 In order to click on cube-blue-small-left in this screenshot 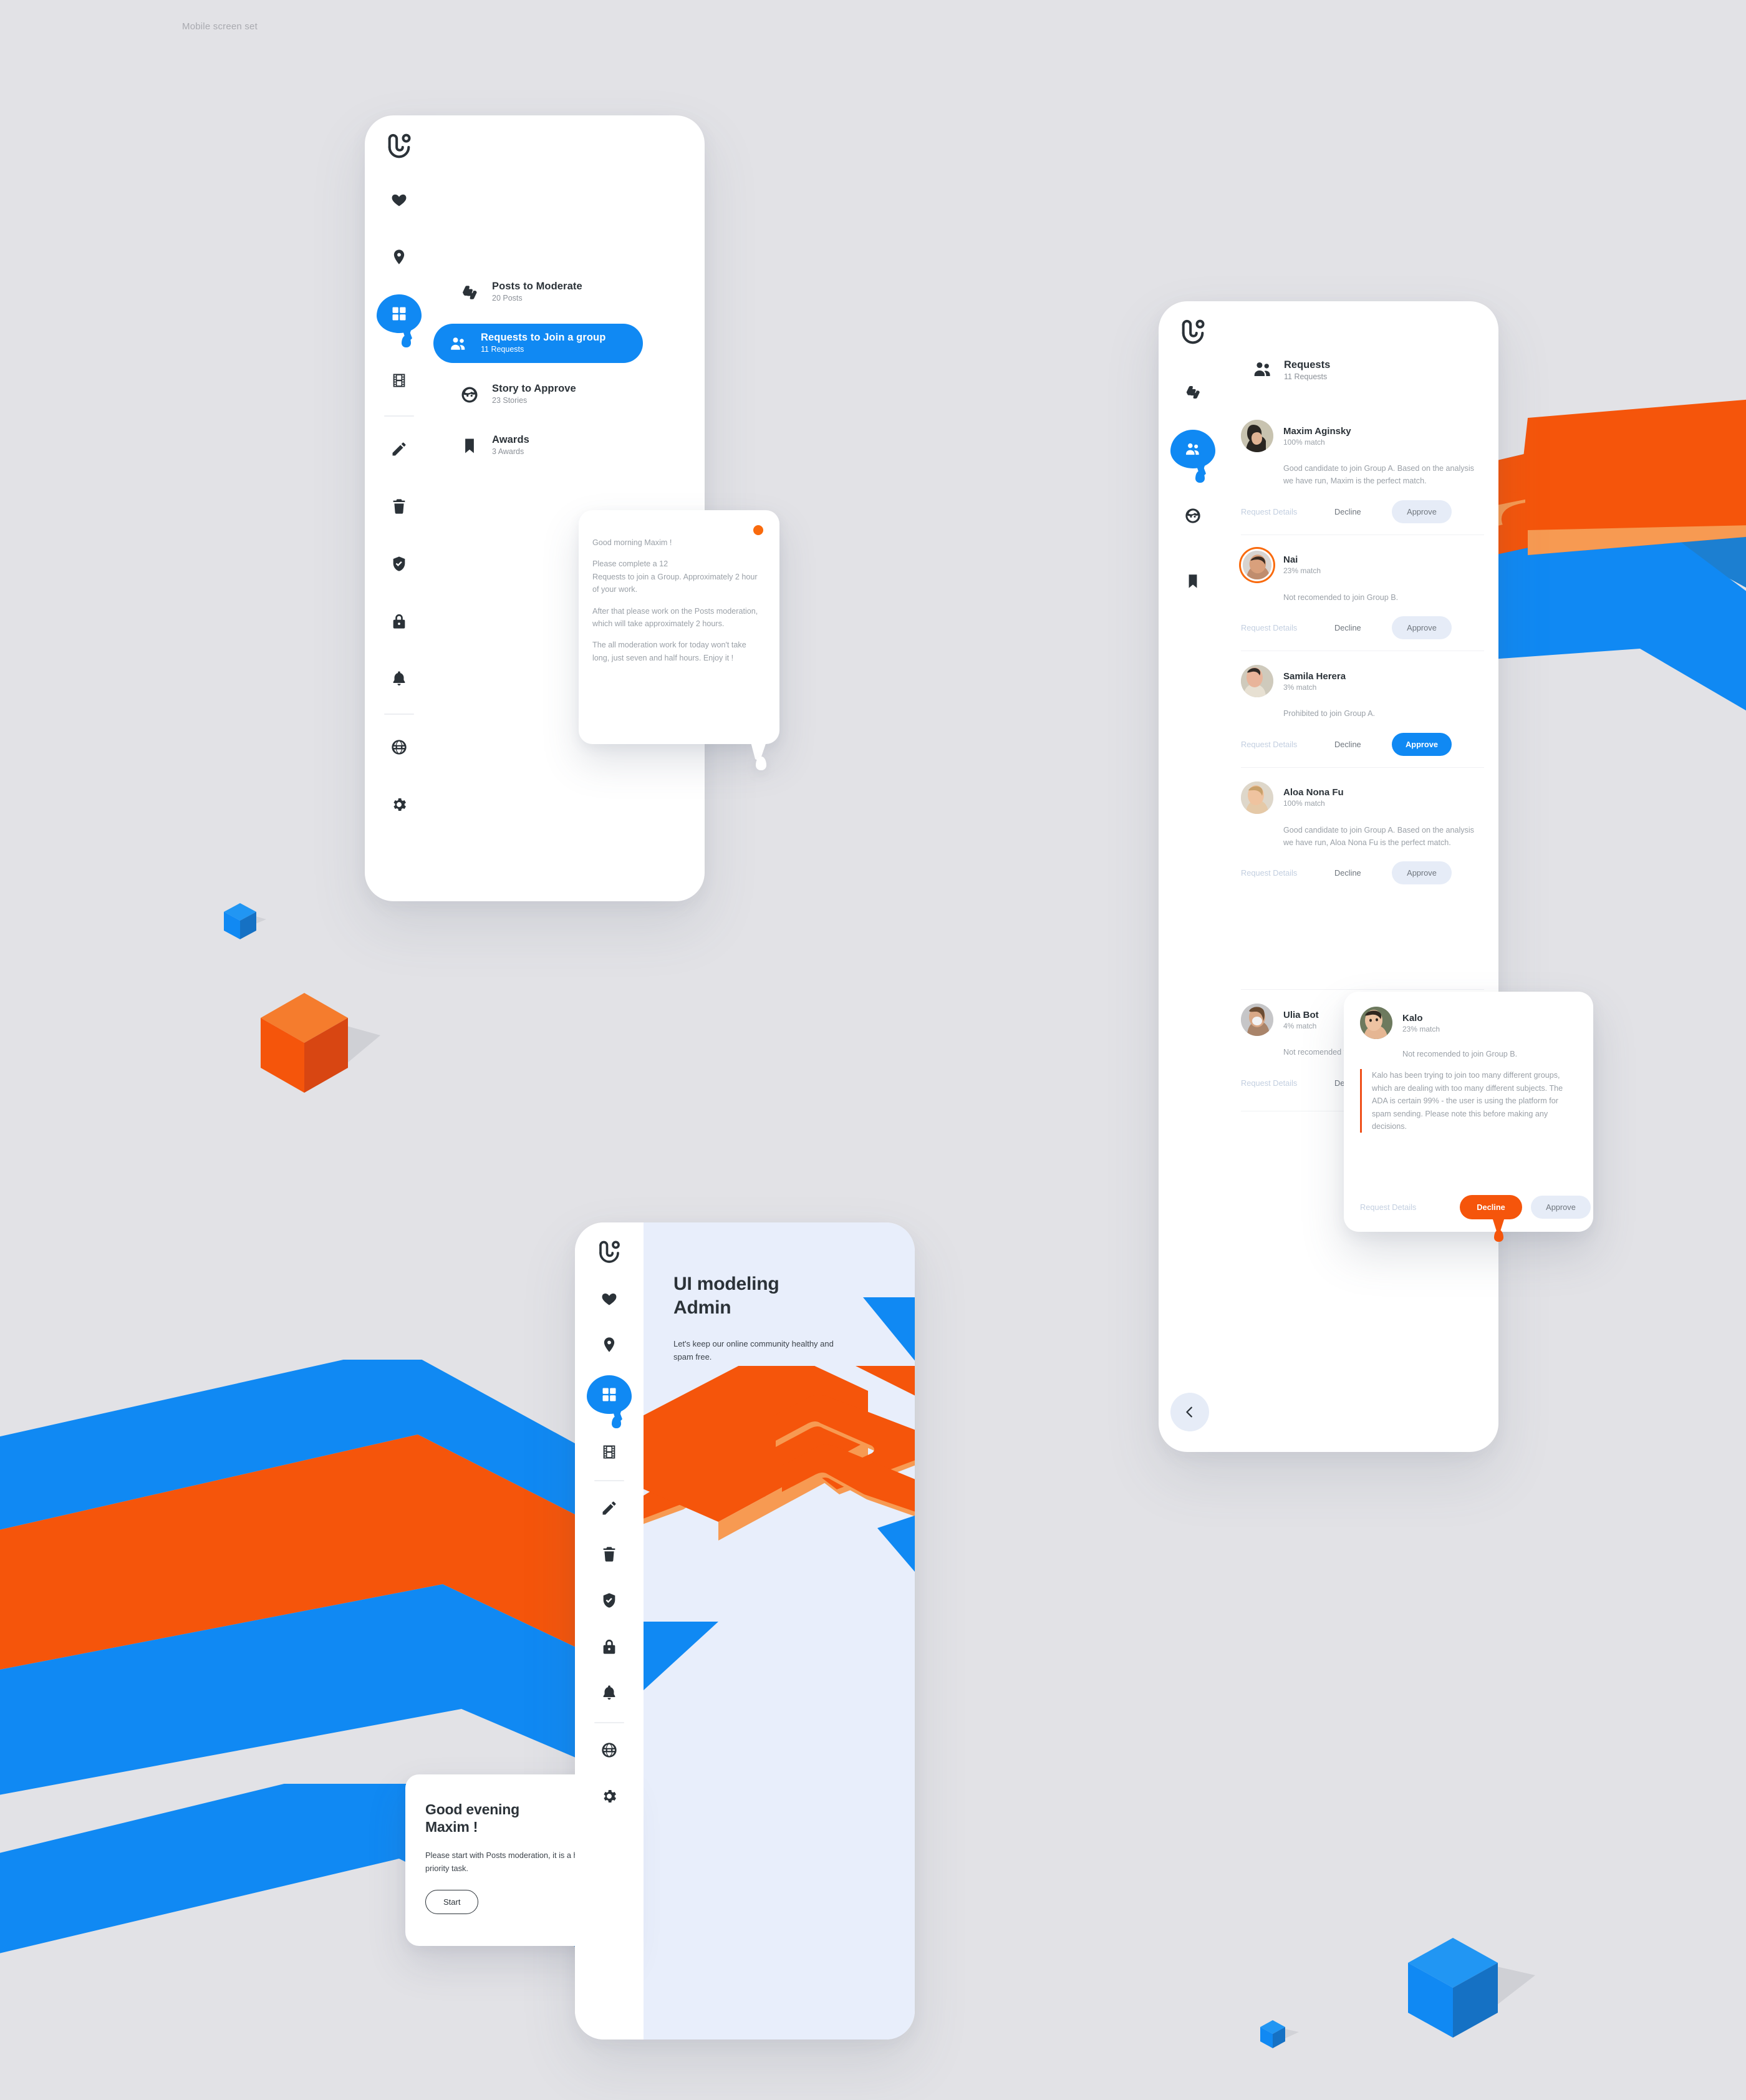, I will do `click(245, 921)`.